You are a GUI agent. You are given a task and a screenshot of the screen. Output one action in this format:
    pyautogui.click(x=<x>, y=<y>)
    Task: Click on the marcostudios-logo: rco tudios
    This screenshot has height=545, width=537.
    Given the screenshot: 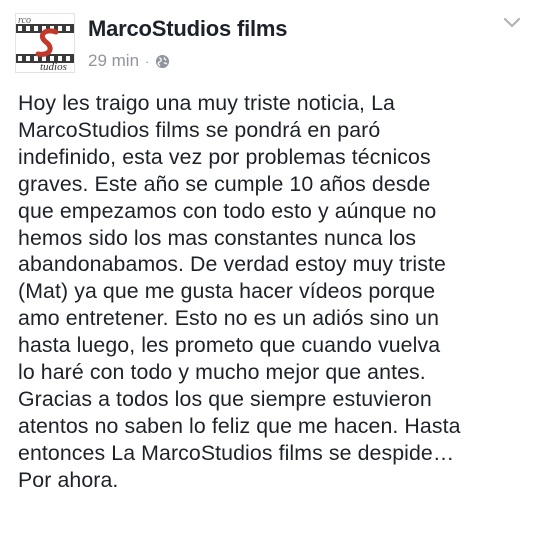 What is the action you would take?
    pyautogui.click(x=45, y=43)
    